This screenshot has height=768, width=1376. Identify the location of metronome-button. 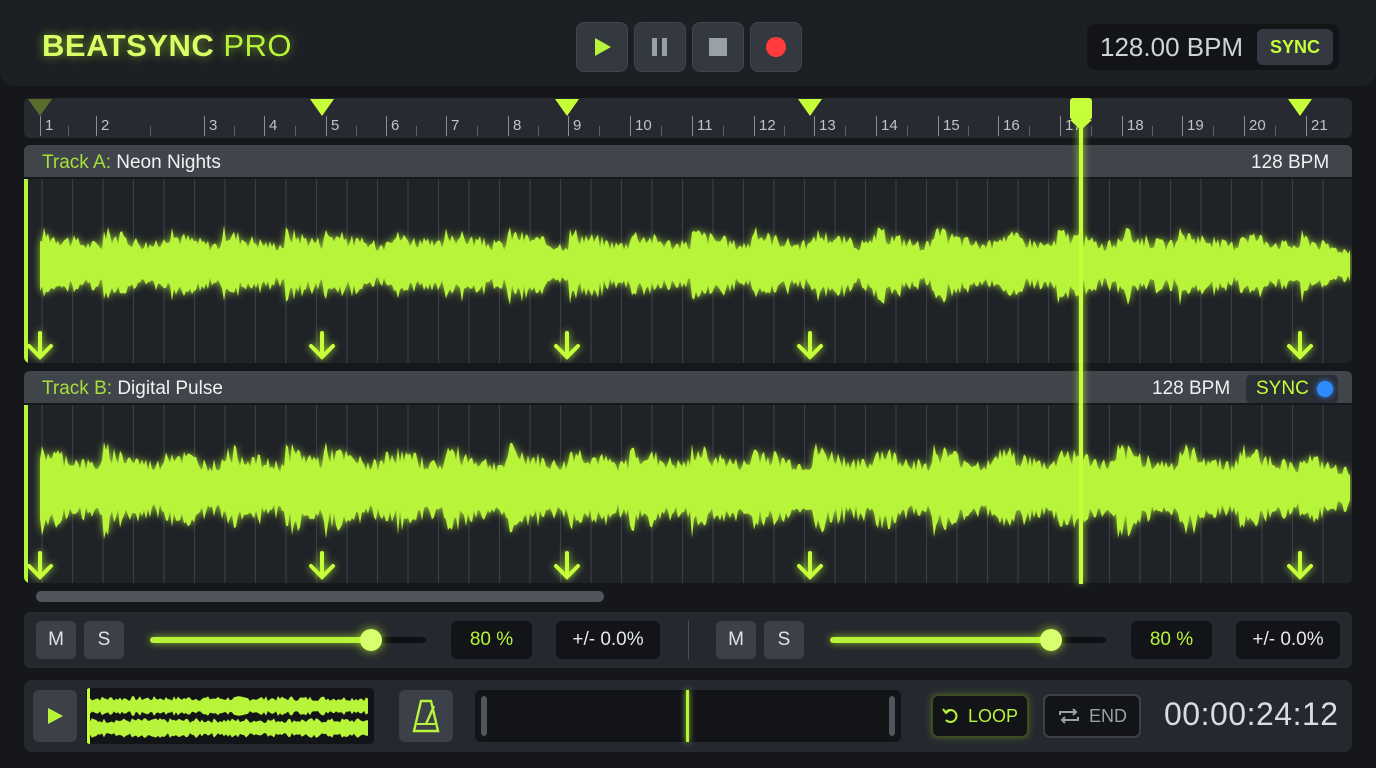
(426, 716).